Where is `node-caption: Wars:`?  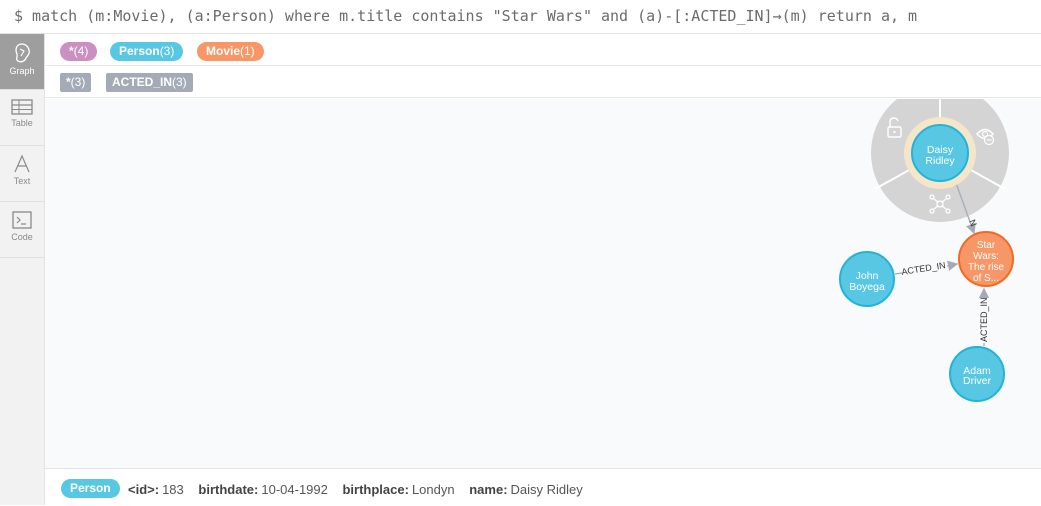 node-caption: Wars: is located at coordinates (986, 256).